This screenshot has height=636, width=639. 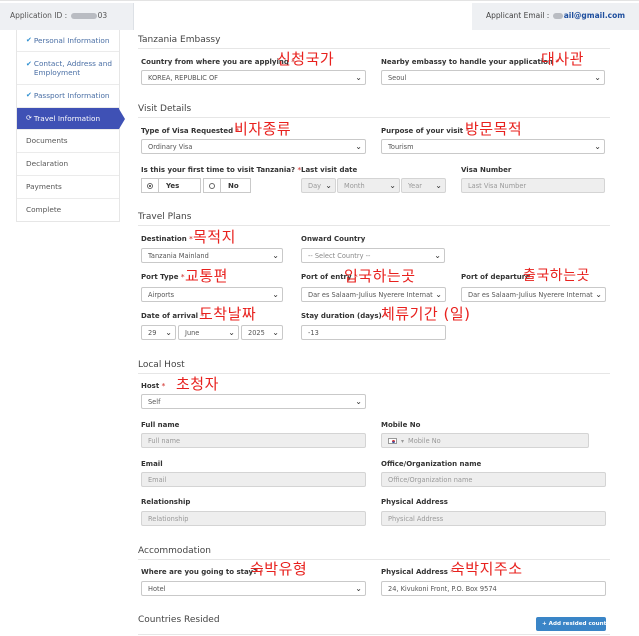 I want to click on accommodation-address-input: 24, Kivukoni Front, P.O. Box 9574, so click(x=493, y=588).